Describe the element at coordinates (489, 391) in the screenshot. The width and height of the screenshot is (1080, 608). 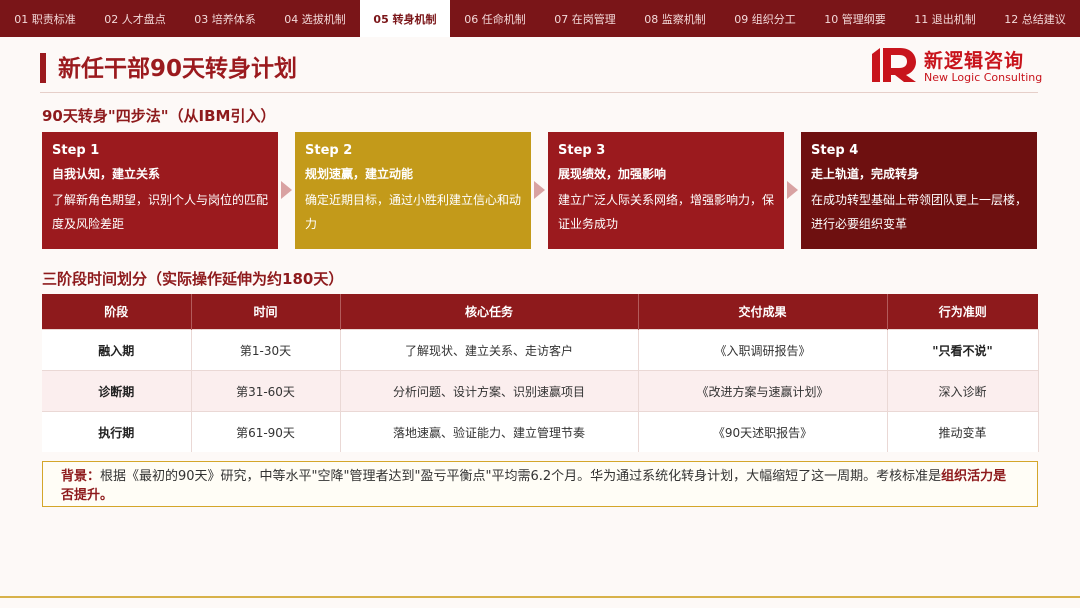
I see `table-cell: 分析问题、设计方案、识别速赢项目` at that location.